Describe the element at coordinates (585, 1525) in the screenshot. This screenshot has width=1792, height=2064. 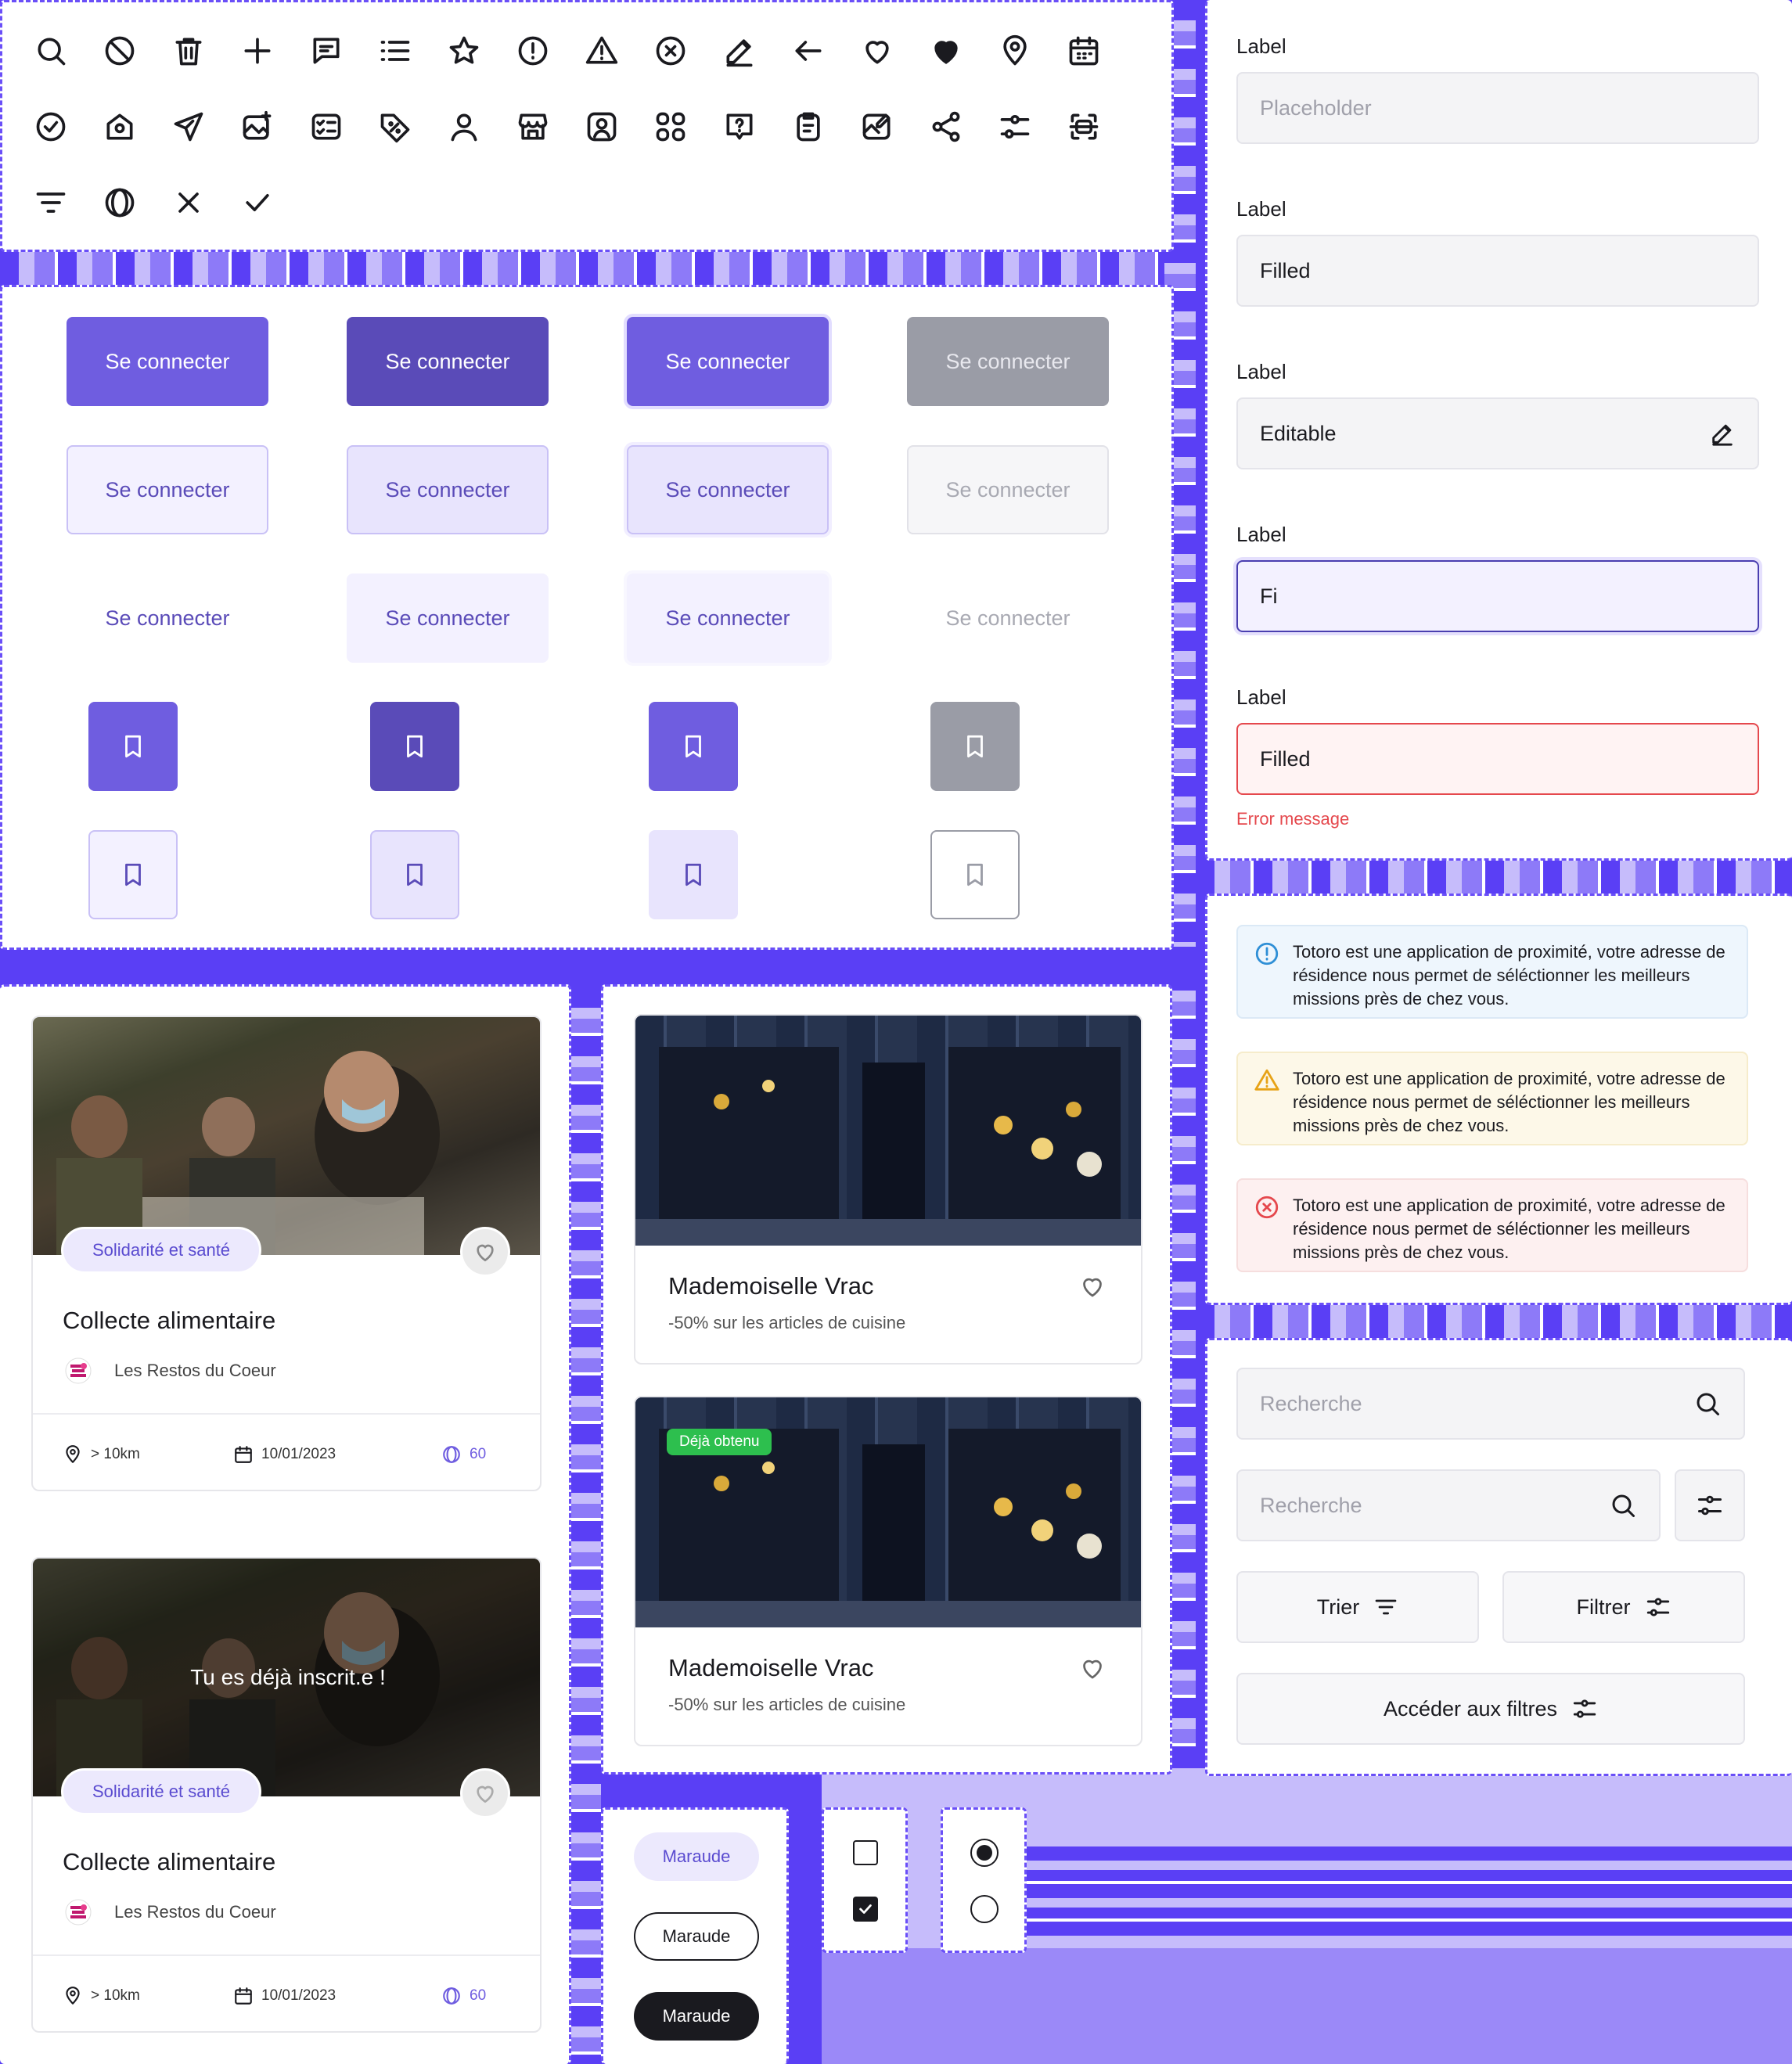
I see `decor-stripes` at that location.